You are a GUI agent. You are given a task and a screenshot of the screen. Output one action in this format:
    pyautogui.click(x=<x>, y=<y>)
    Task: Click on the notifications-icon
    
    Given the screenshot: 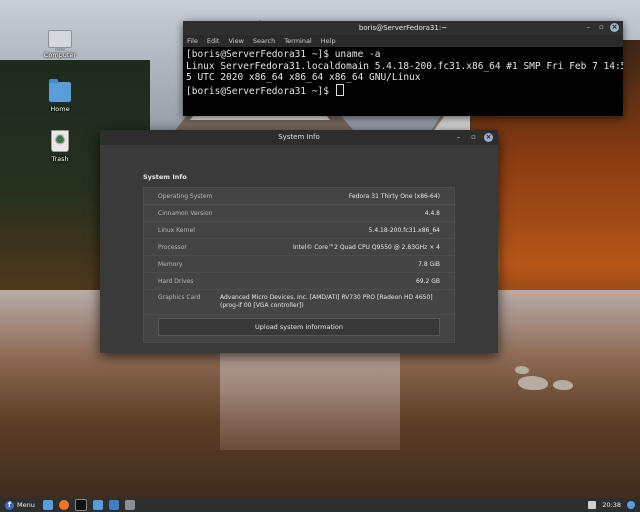 What is the action you would take?
    pyautogui.click(x=631, y=505)
    